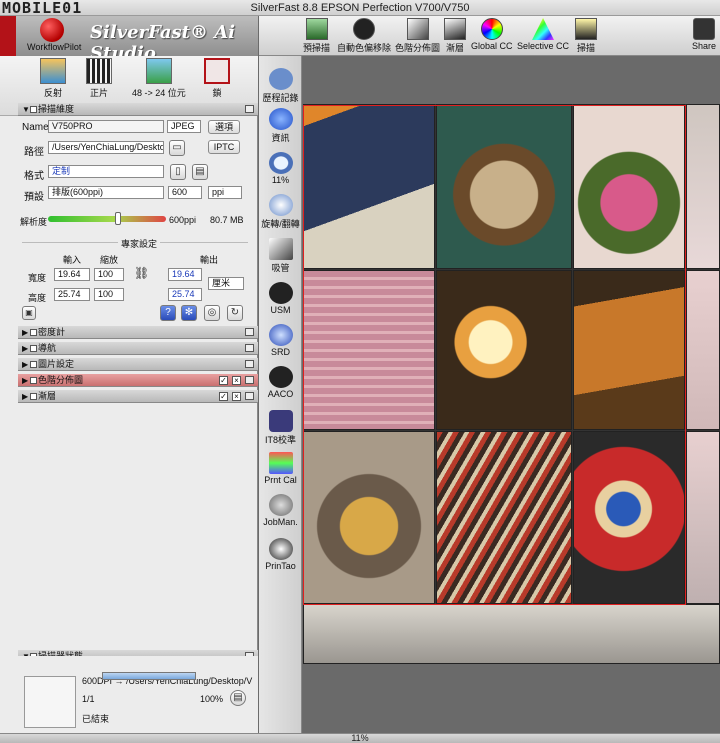  I want to click on scan-settings-header: ▼ 掃描維度, so click(138, 109).